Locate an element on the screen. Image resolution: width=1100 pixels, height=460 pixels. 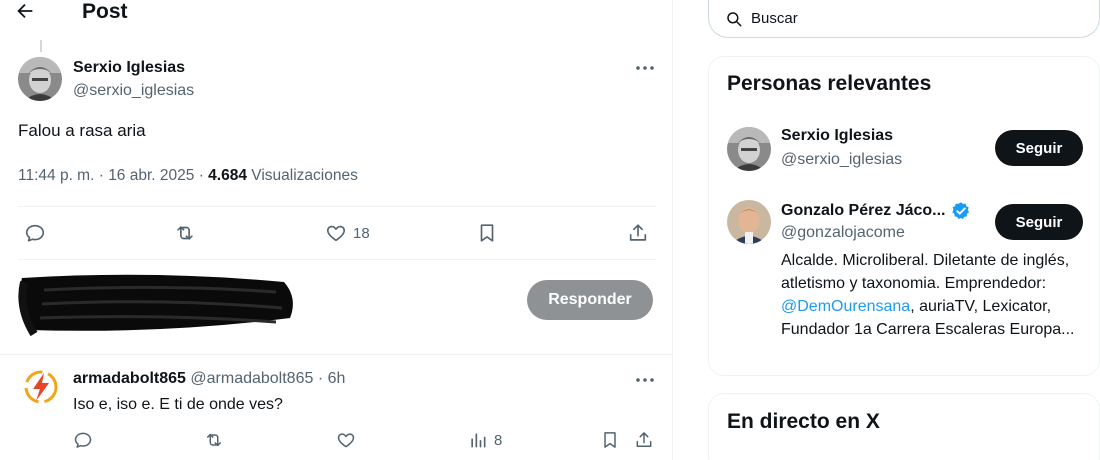
reply-author-handle: @armadabolt865 is located at coordinates (251, 378).